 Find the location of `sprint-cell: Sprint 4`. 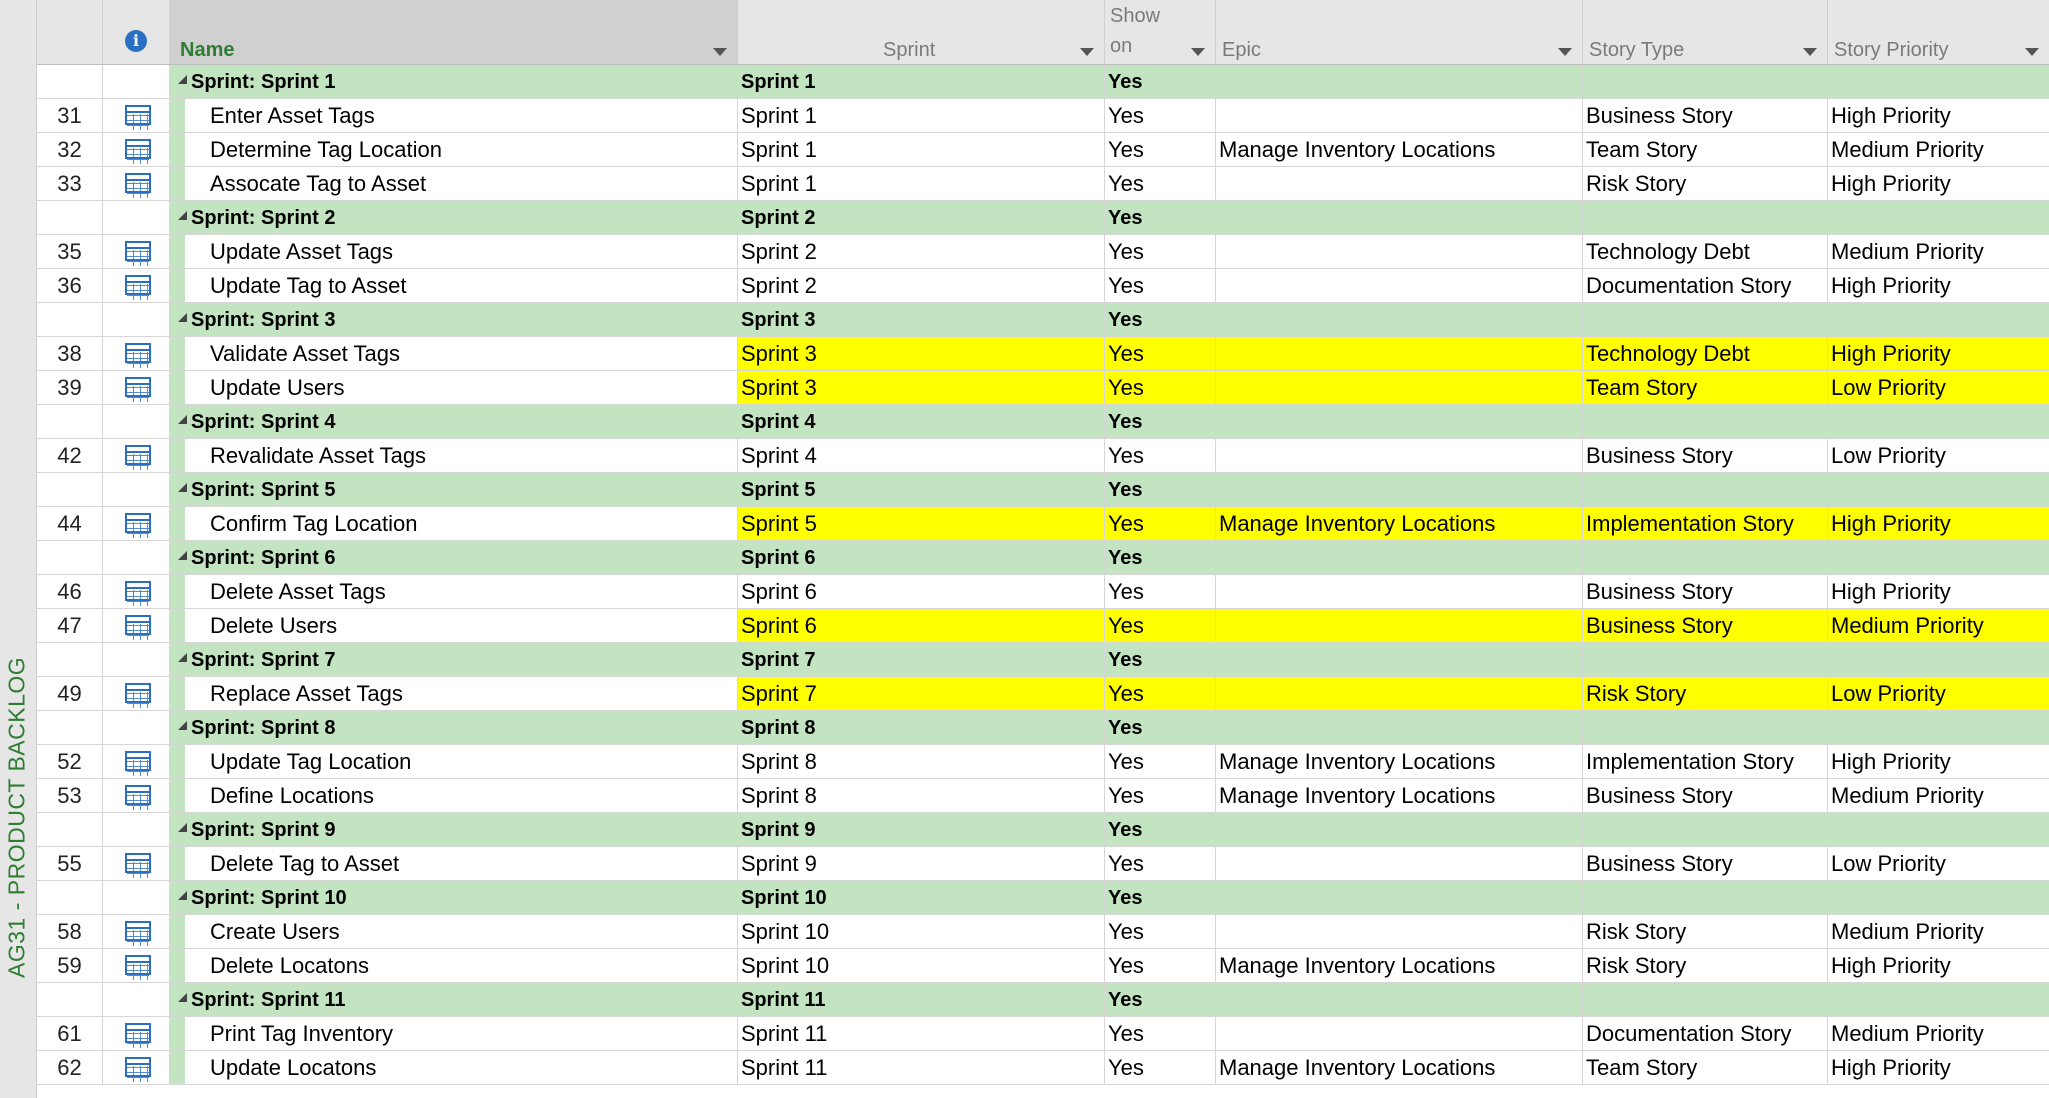

sprint-cell: Sprint 4 is located at coordinates (921, 455).